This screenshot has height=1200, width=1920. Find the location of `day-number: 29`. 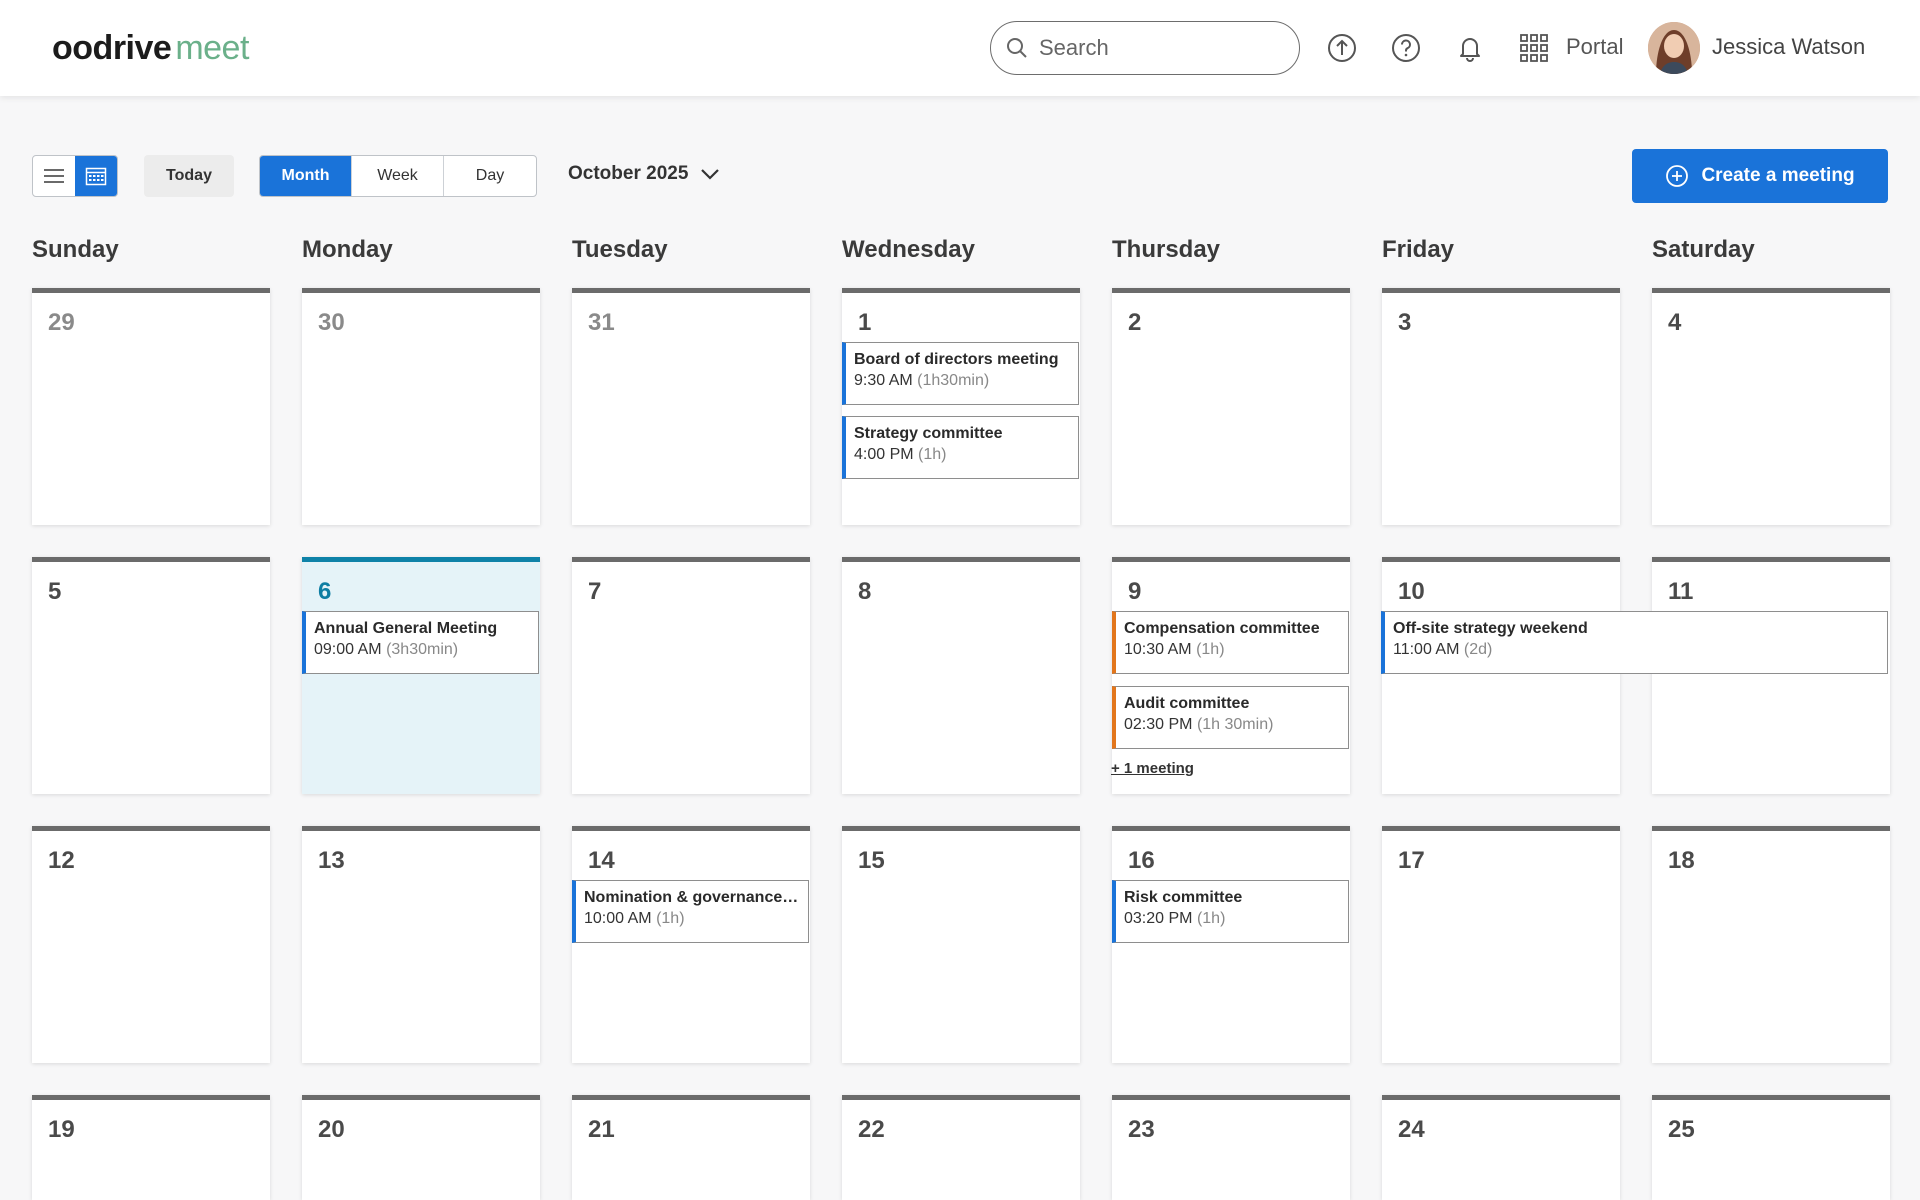

day-number: 29 is located at coordinates (61, 322).